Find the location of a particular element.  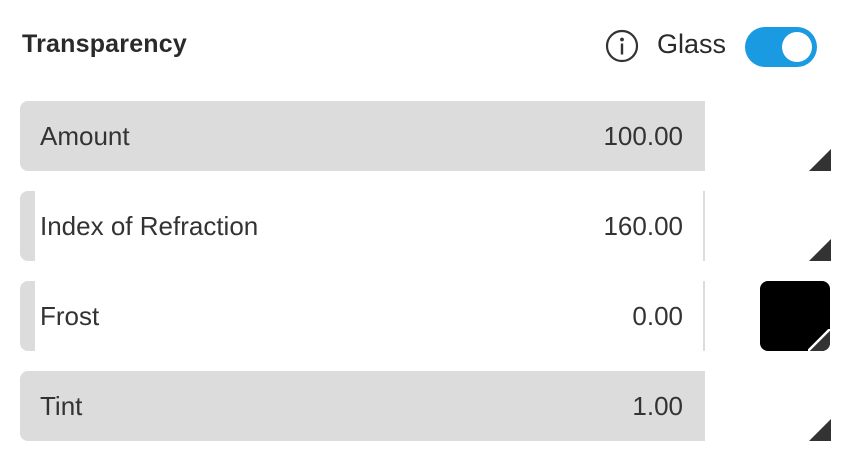

tint-slider-fill is located at coordinates (362, 406).